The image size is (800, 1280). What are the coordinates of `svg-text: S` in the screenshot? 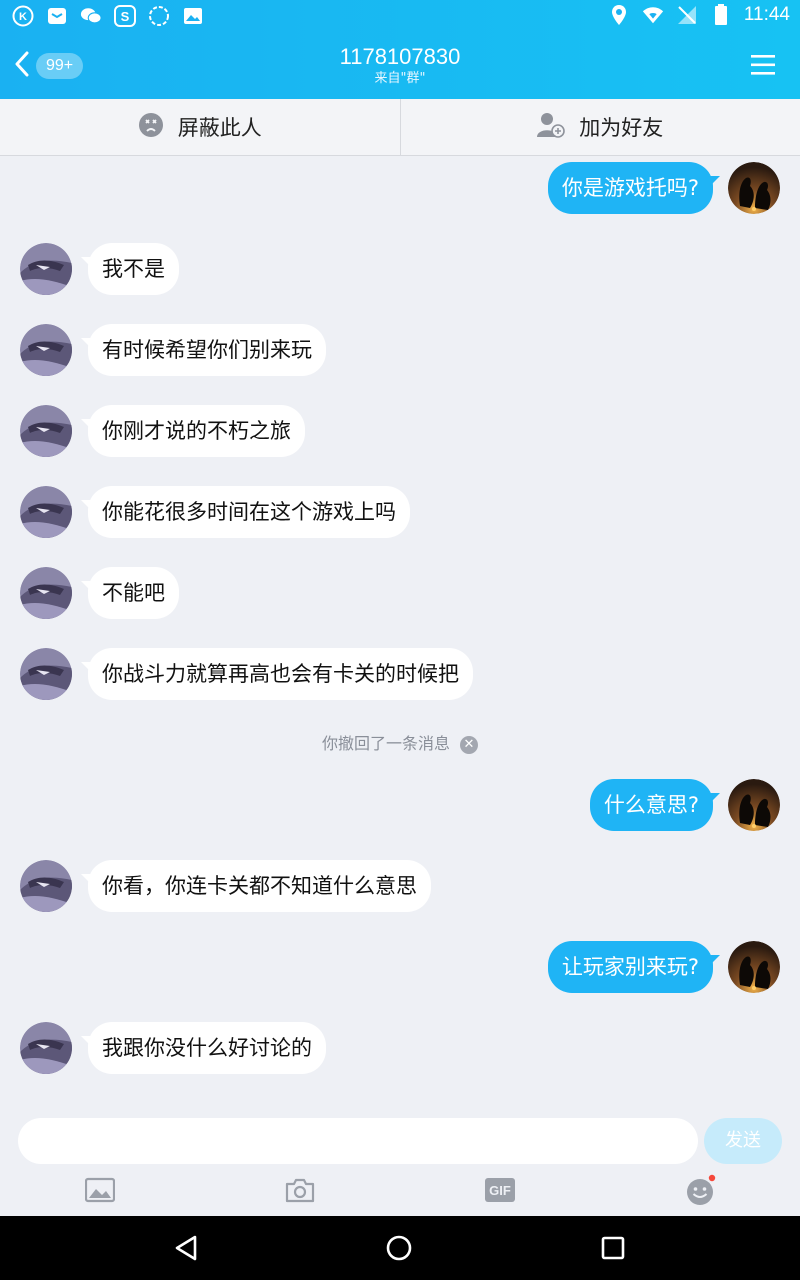 It's located at (125, 16).